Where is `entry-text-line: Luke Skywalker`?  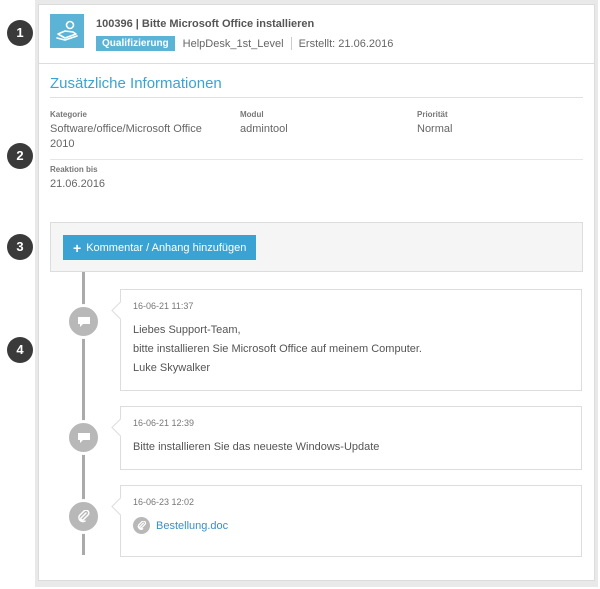
entry-text-line: Luke Skywalker is located at coordinates (172, 368).